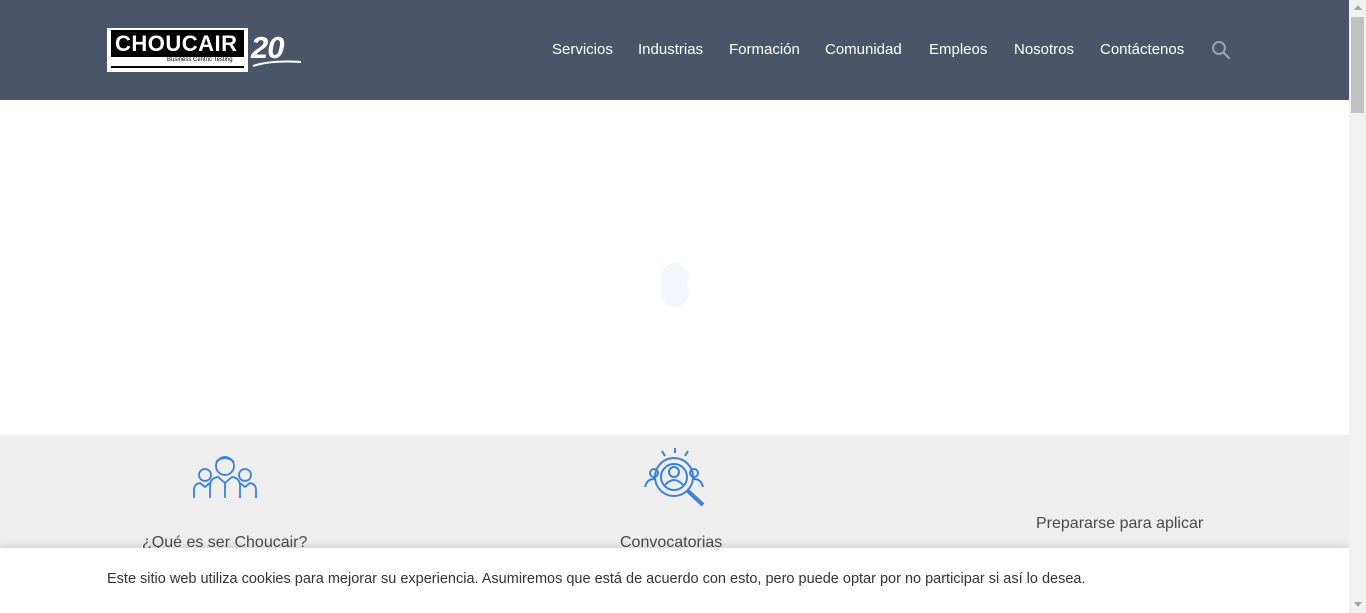 The width and height of the screenshot is (1366, 613). I want to click on nav-item-industrias: Industrias, so click(670, 50).